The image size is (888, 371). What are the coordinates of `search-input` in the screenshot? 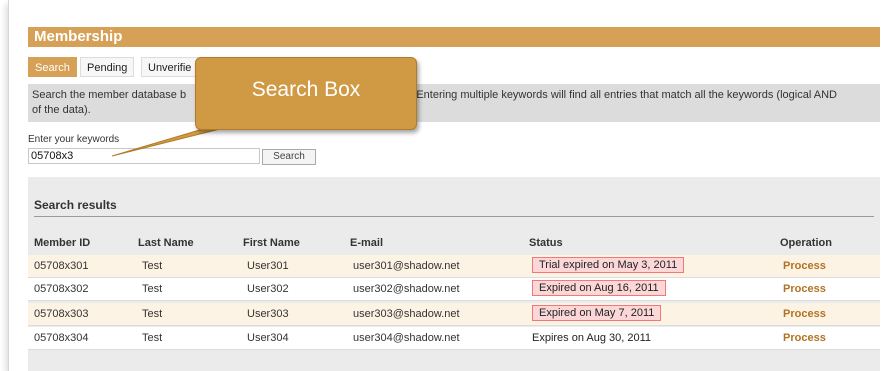 It's located at (144, 156).